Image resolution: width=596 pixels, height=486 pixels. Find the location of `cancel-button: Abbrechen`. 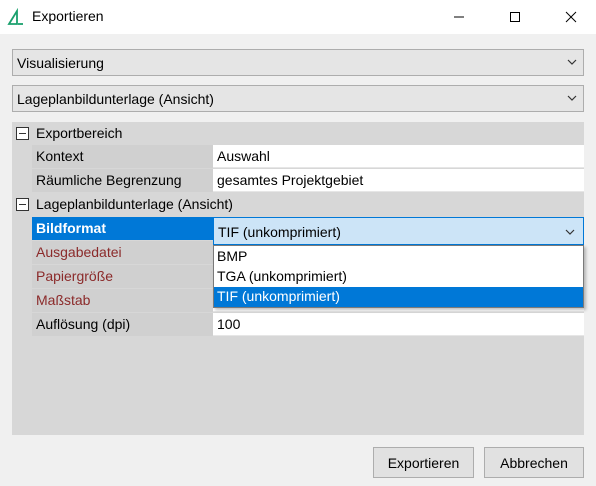

cancel-button: Abbrechen is located at coordinates (534, 462).